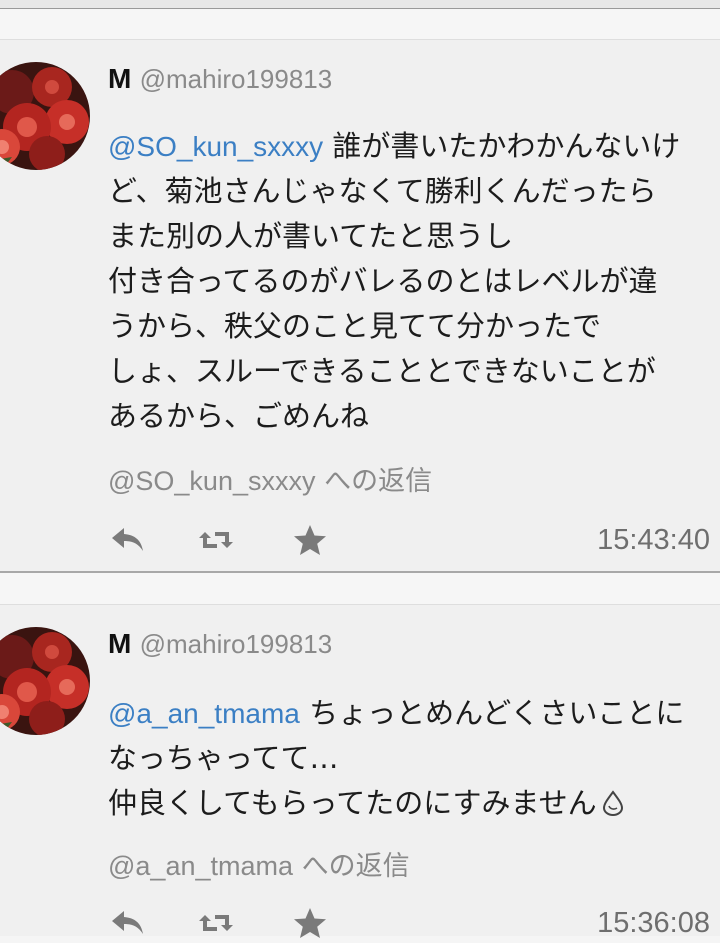 The width and height of the screenshot is (720, 943). Describe the element at coordinates (383, 281) in the screenshot. I see `tweet-text-line: 付き合ってるのがバレるのとはレベルが違` at that location.